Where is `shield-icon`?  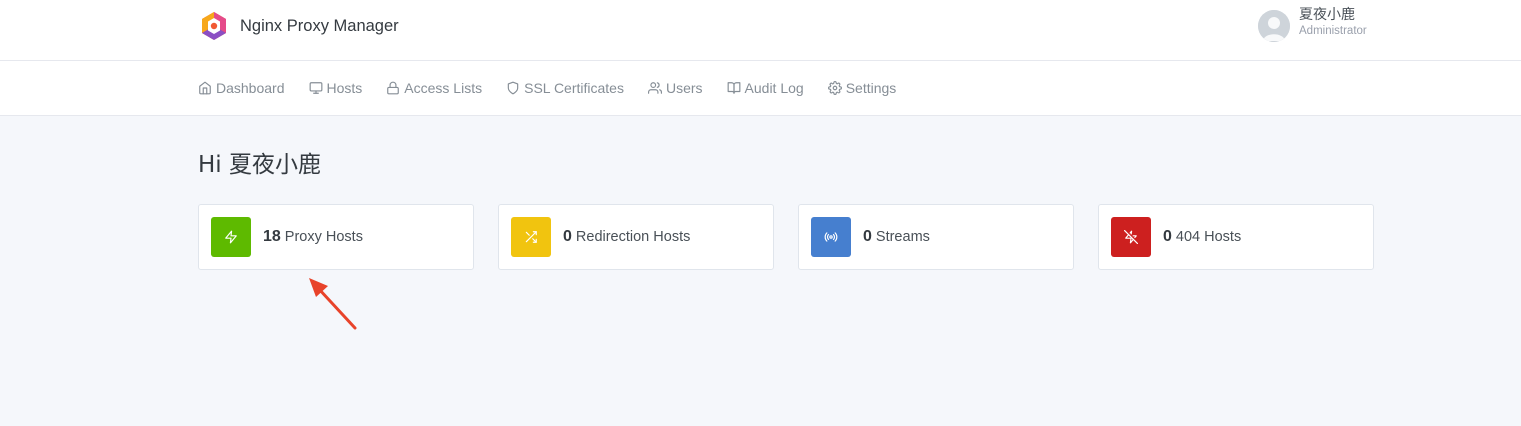
shield-icon is located at coordinates (513, 88).